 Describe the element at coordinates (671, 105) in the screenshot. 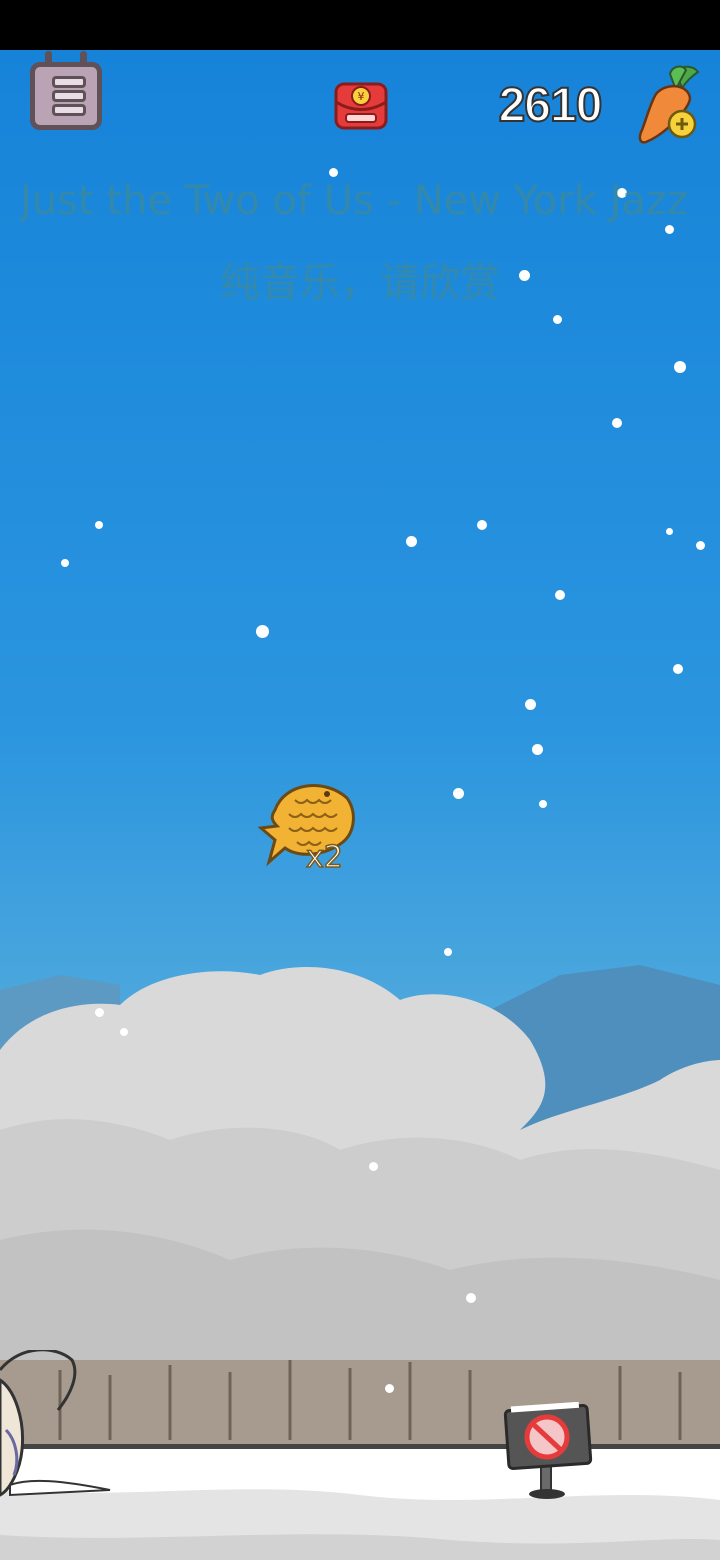

I see `carrot-add-icon` at that location.